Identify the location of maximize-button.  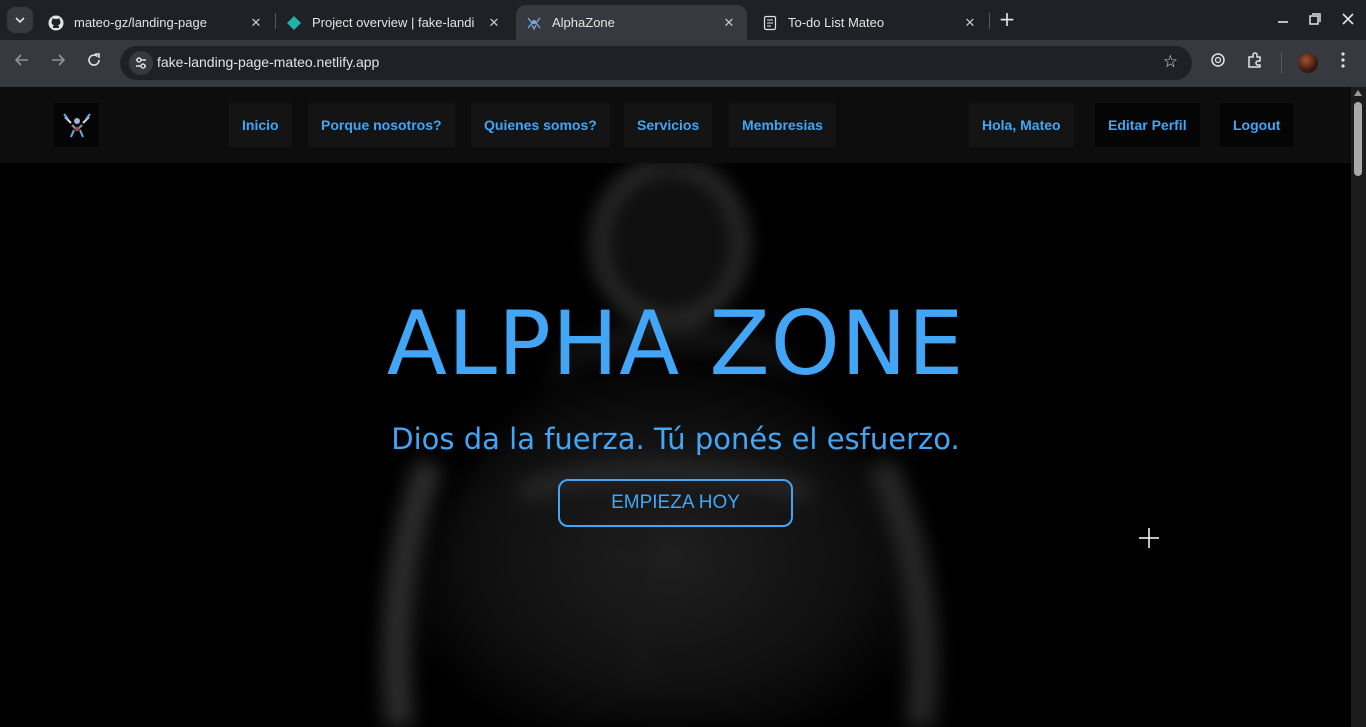
(1315, 20).